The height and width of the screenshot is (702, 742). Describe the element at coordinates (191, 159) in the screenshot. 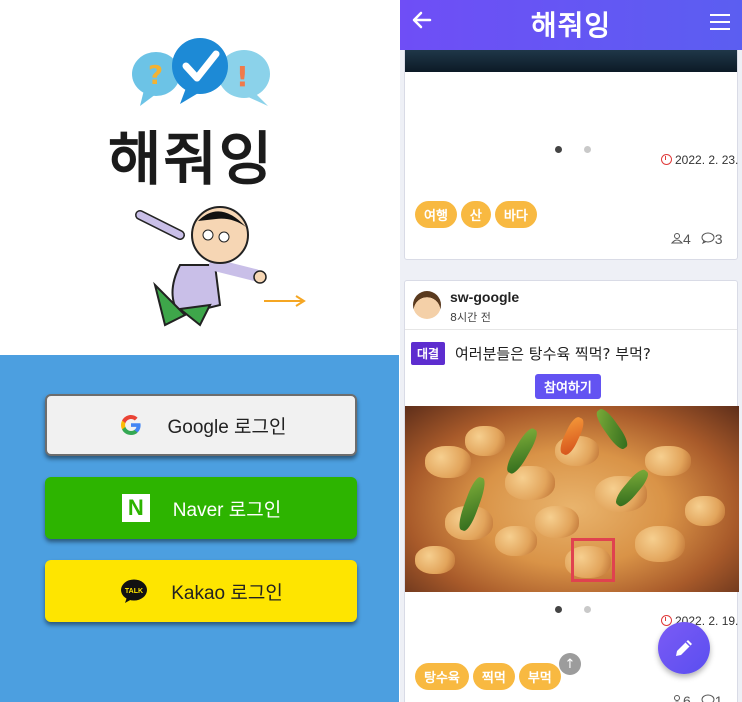

I see `app-title: 해줘잉` at that location.